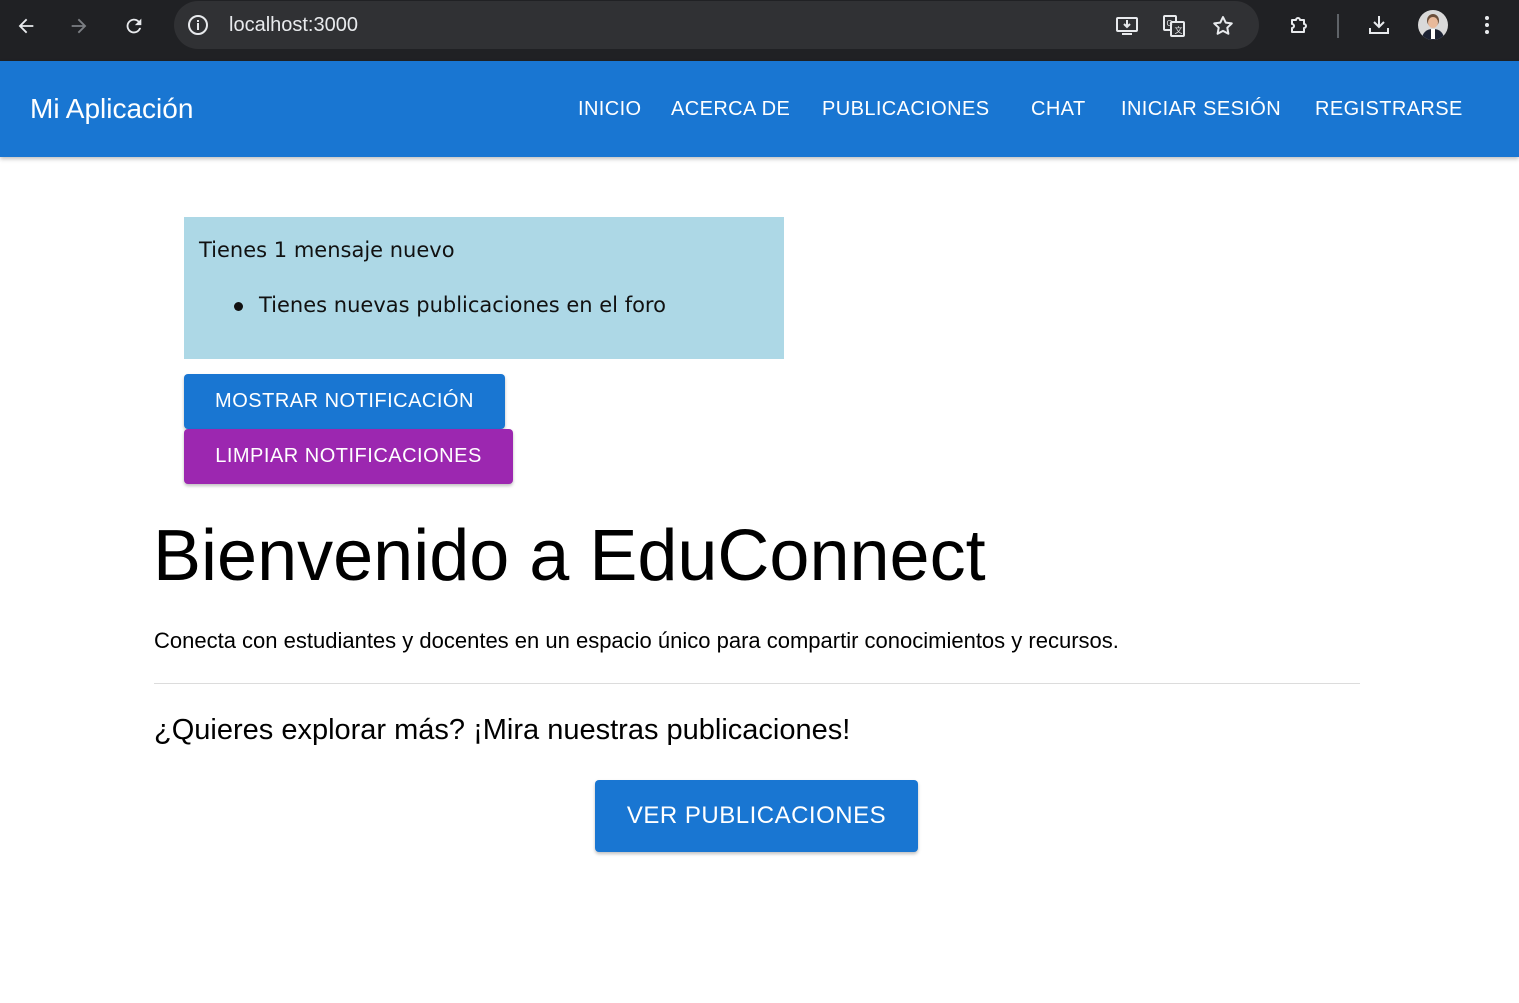 This screenshot has height=1003, width=1519. What do you see at coordinates (716, 25) in the screenshot?
I see `address-bar: localhost:3000 G文` at bounding box center [716, 25].